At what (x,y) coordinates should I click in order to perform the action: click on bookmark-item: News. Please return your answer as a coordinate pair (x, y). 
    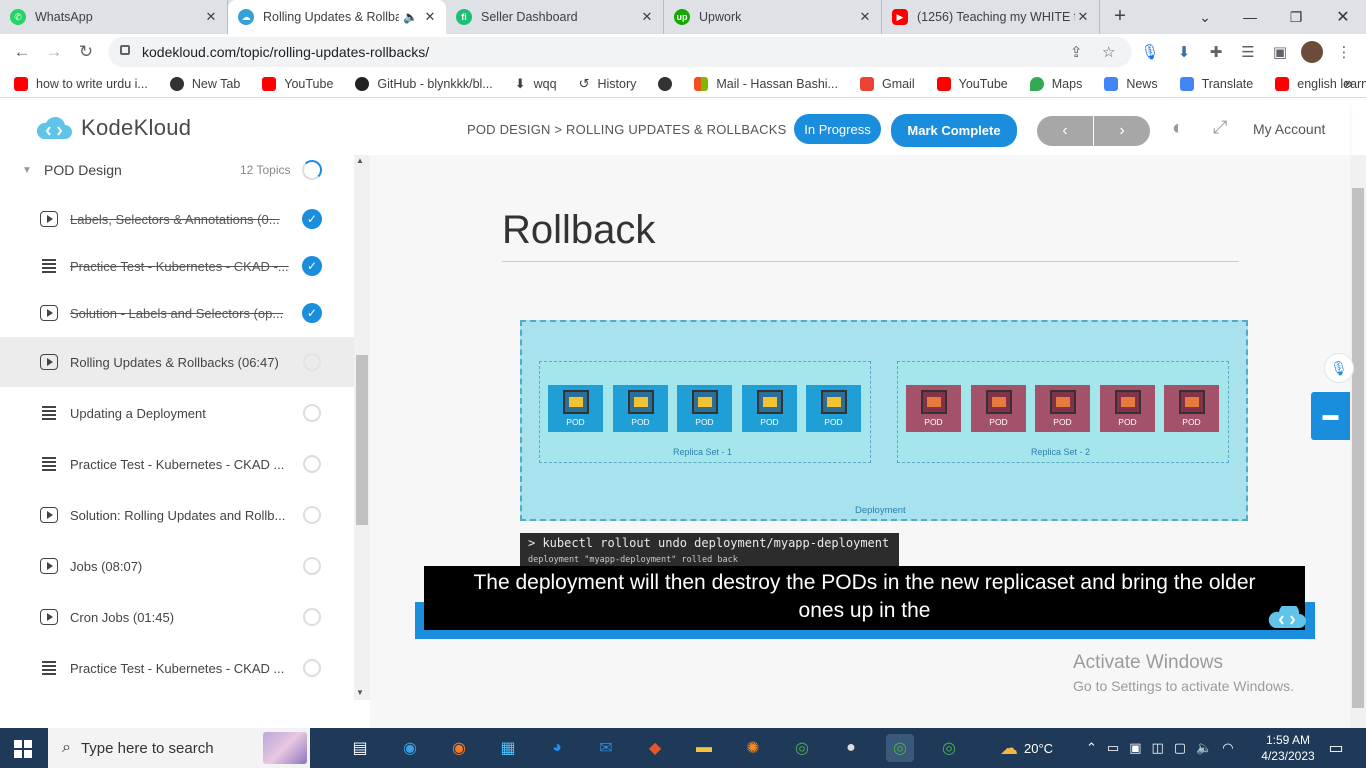
    Looking at the image, I should click on (1127, 83).